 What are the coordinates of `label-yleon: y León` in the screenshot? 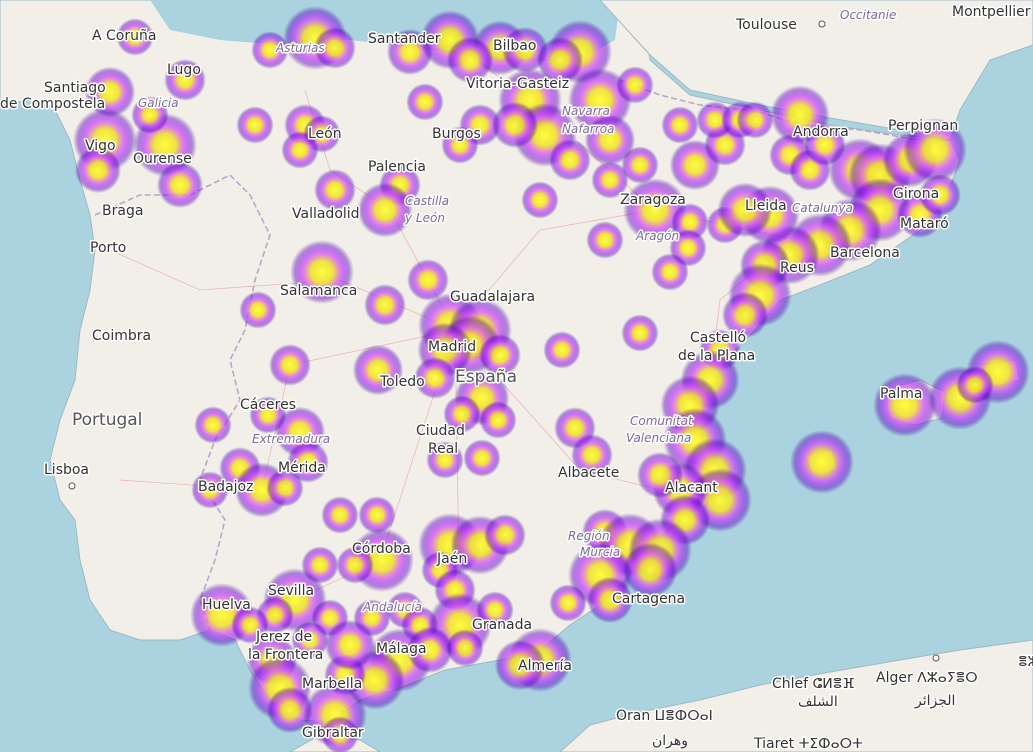 It's located at (424, 218).